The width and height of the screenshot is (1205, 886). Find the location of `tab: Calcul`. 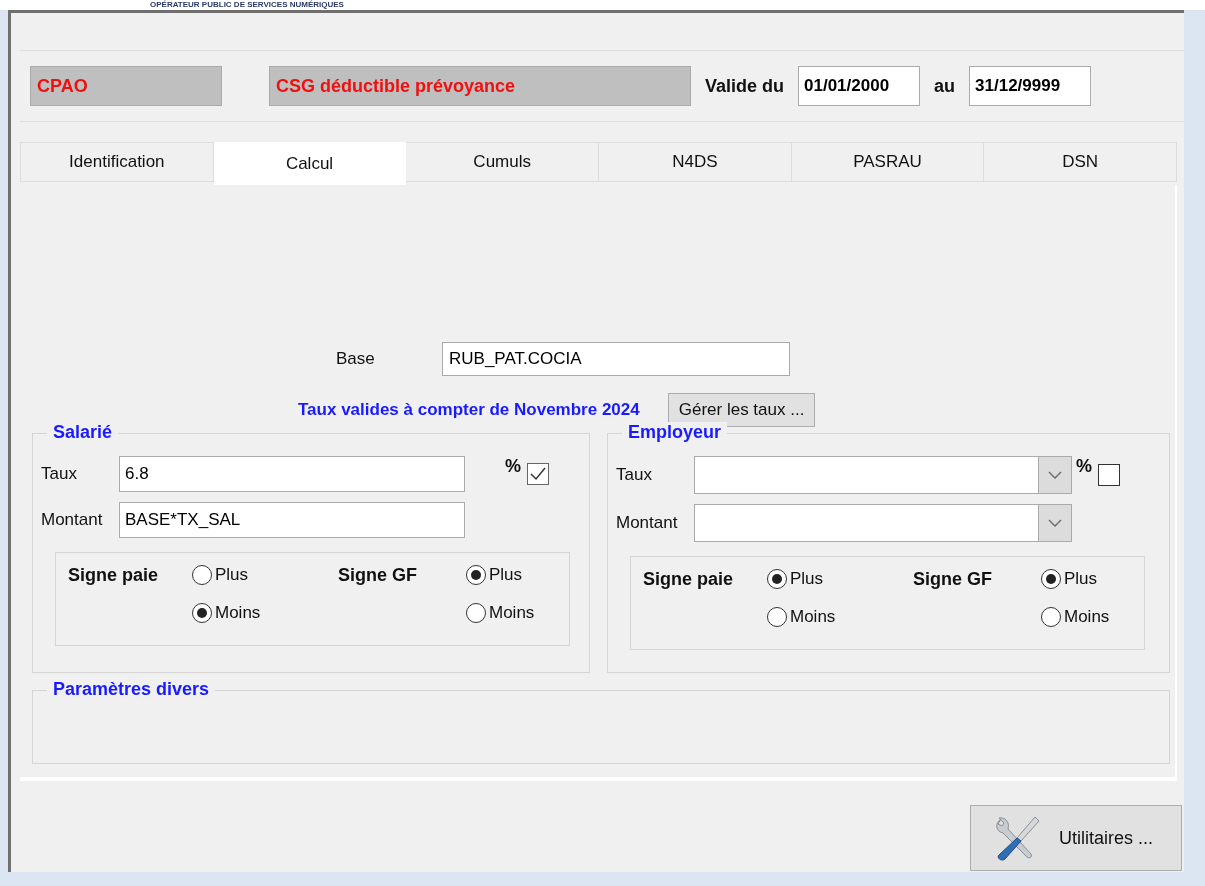

tab: Calcul is located at coordinates (310, 163).